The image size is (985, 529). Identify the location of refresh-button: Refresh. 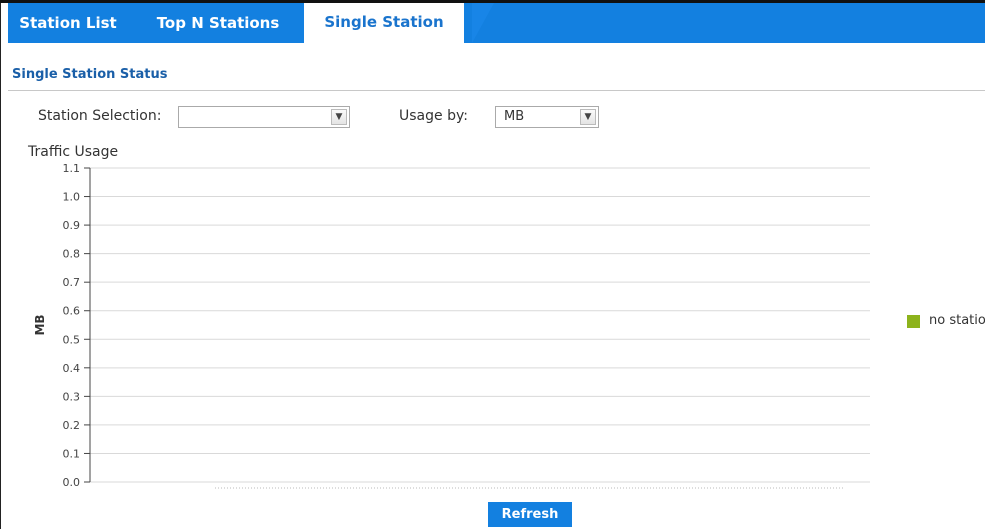
(530, 514).